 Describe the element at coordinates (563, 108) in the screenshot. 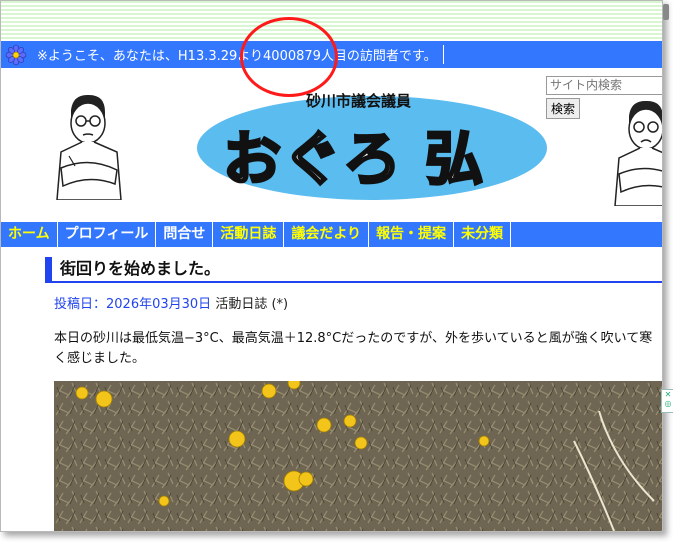

I see `search-button: 検索` at that location.